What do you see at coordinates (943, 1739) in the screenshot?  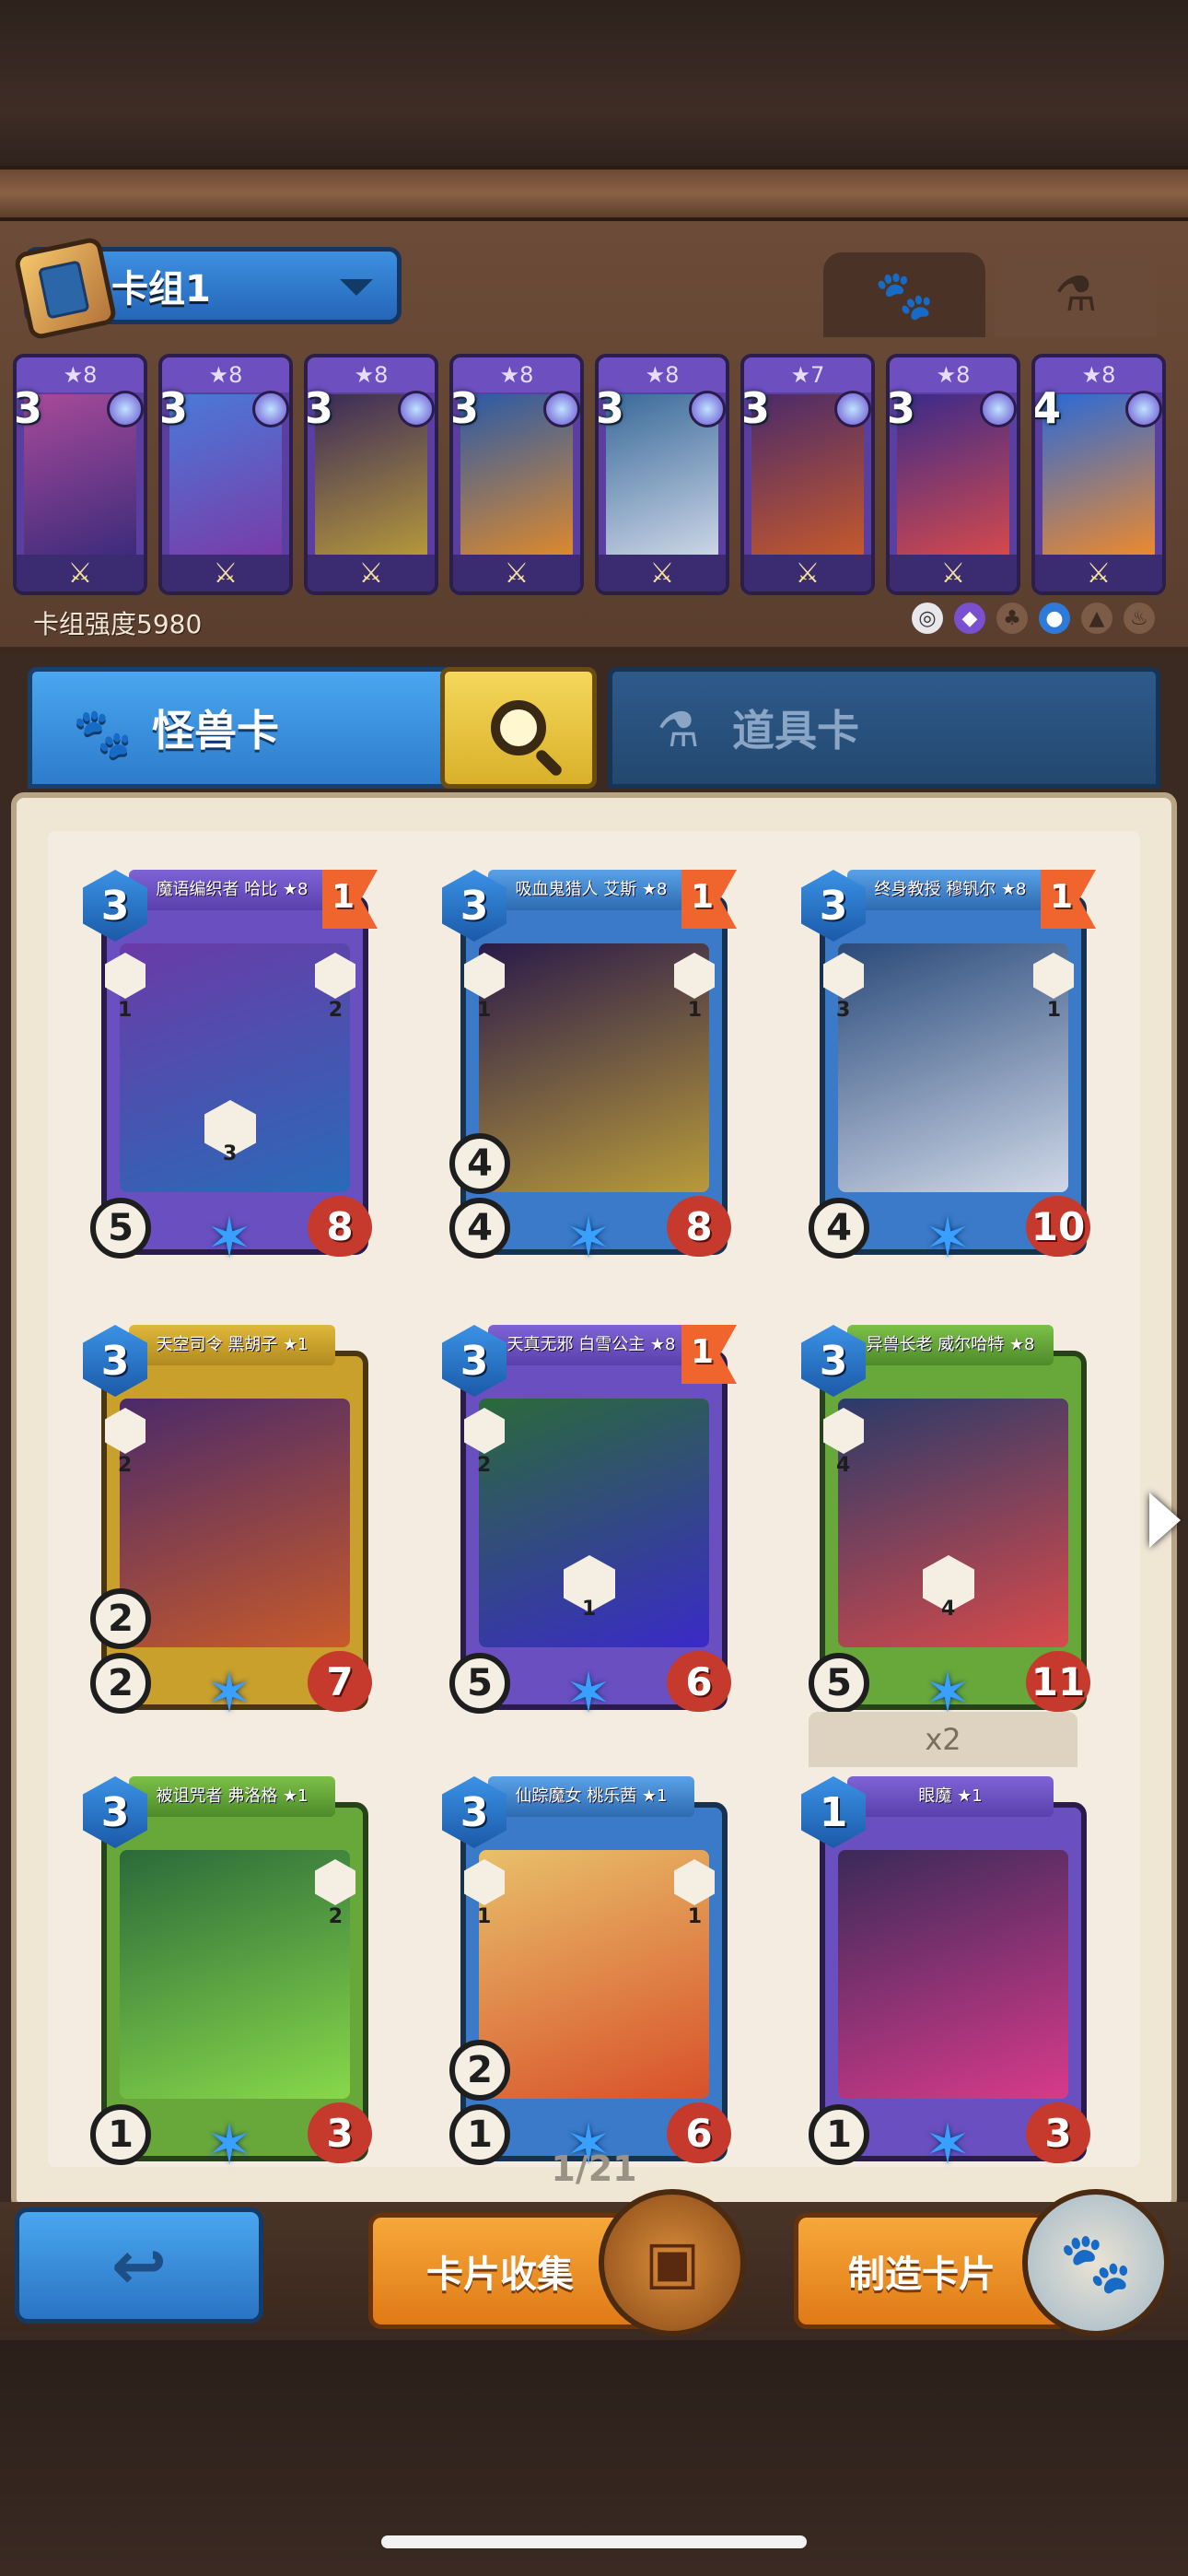 I see `duplicate-badge: x2` at bounding box center [943, 1739].